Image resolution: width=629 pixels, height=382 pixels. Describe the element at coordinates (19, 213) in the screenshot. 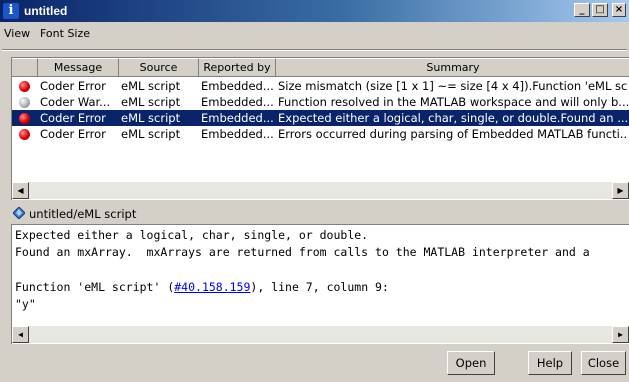

I see `script-gem-icon` at that location.